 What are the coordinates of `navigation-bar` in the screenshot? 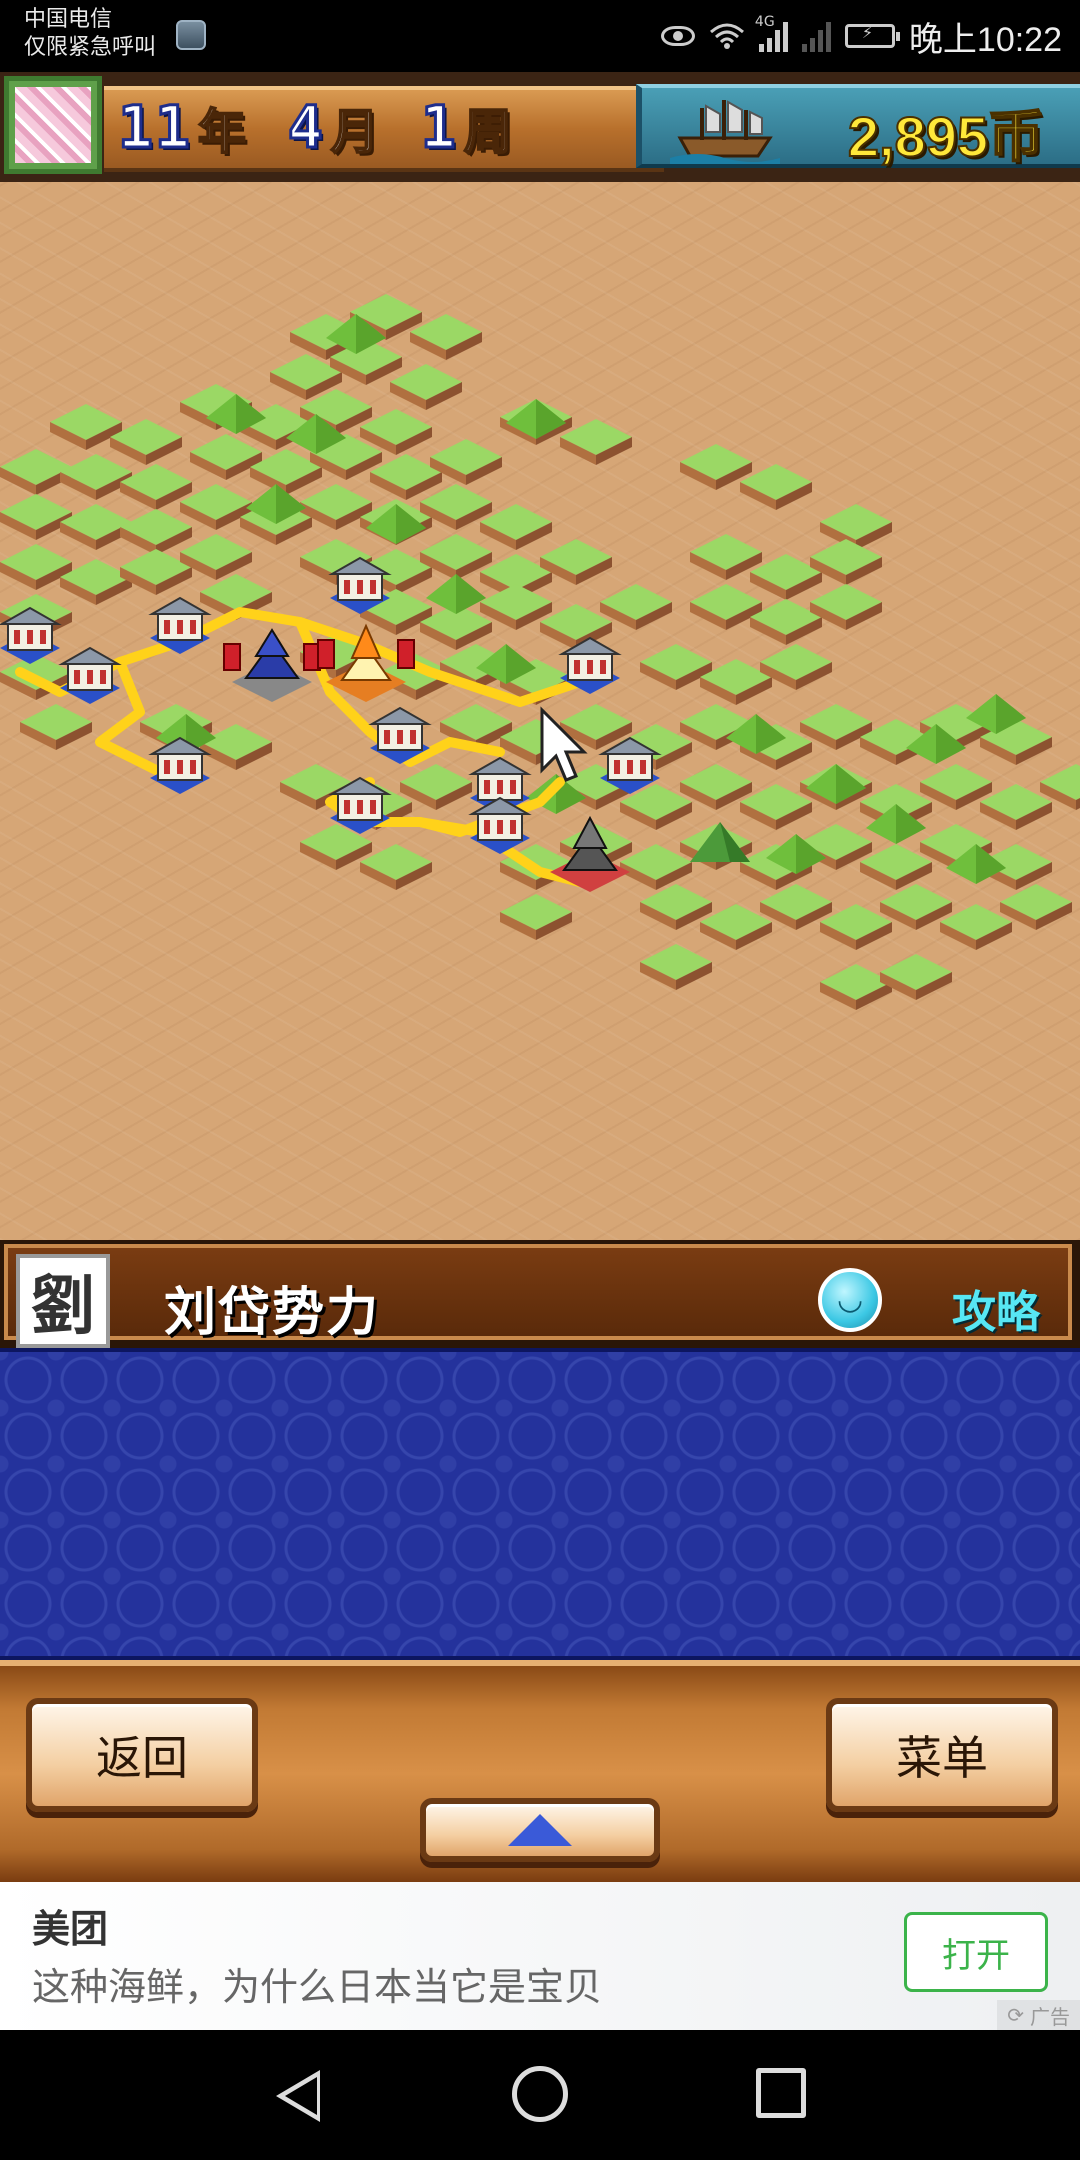 It's located at (540, 2095).